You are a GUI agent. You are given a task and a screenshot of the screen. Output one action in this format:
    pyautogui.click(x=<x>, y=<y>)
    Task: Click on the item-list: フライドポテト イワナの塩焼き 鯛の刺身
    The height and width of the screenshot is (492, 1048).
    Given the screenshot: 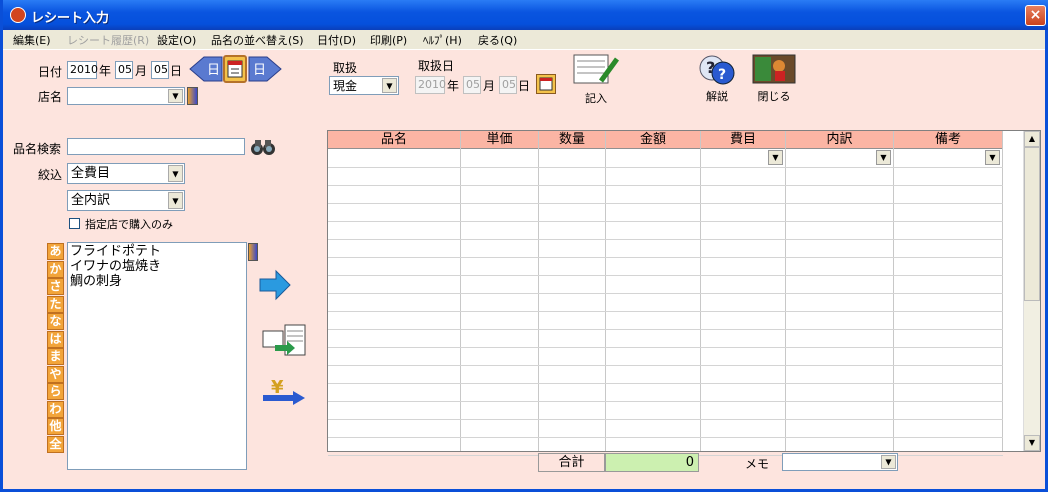 What is the action you would take?
    pyautogui.click(x=157, y=356)
    